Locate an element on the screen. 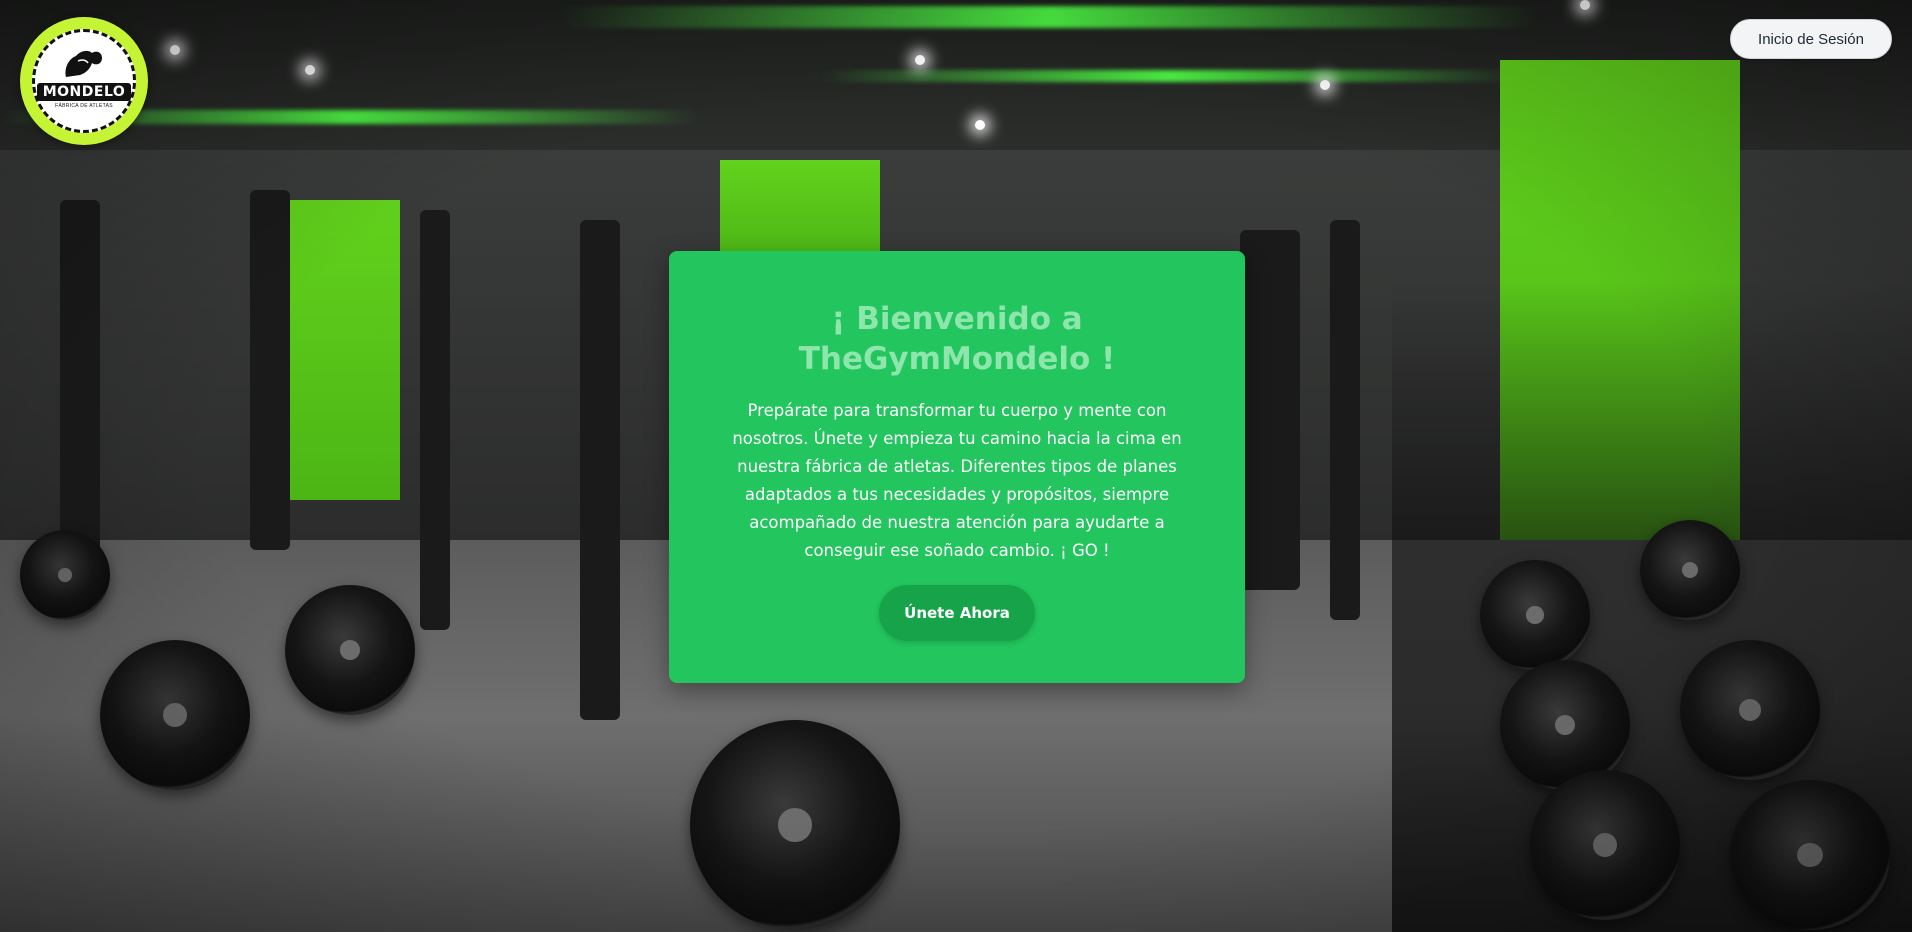 The height and width of the screenshot is (932, 1912). join-now-button: Únete Ahora is located at coordinates (957, 613).